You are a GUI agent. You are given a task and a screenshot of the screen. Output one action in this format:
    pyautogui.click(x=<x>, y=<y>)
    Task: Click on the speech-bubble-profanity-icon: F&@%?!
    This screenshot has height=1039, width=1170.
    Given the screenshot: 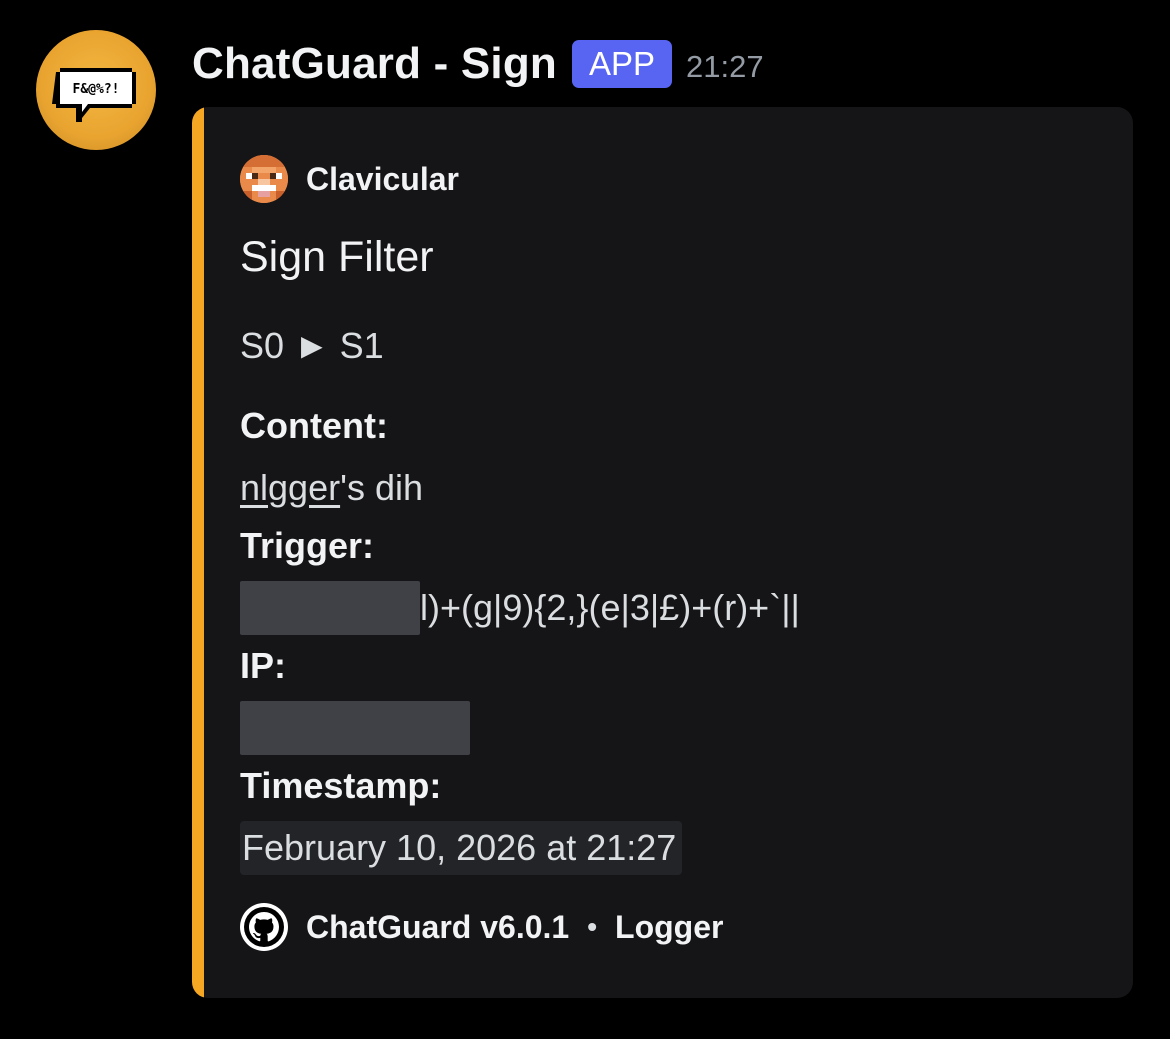 What is the action you would take?
    pyautogui.click(x=94, y=95)
    